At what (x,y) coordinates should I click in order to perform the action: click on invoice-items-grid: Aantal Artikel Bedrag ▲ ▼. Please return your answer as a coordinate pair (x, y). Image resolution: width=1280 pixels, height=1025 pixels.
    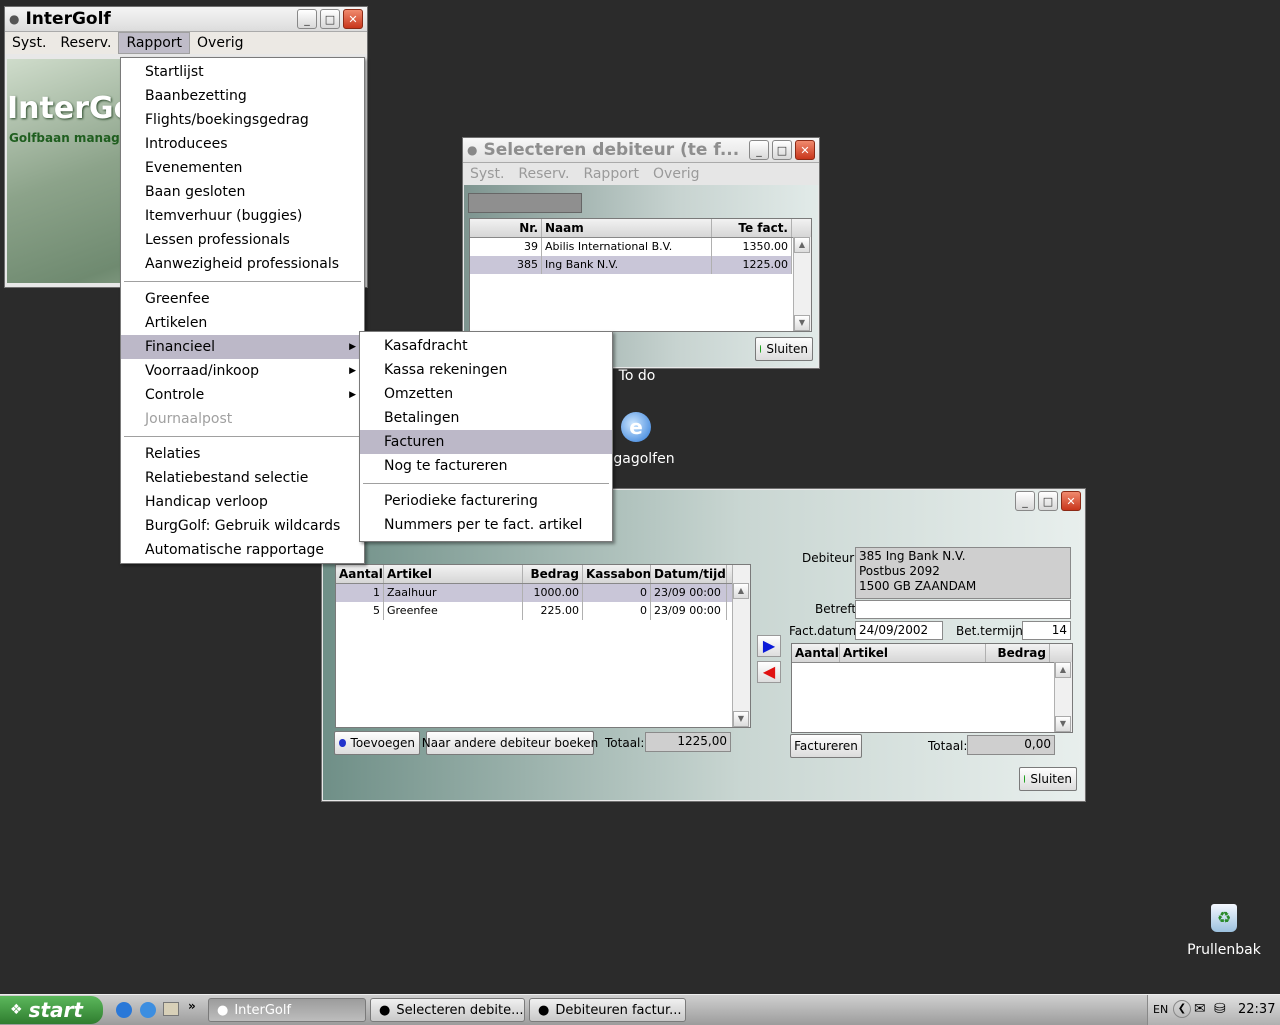
    Looking at the image, I should click on (932, 688).